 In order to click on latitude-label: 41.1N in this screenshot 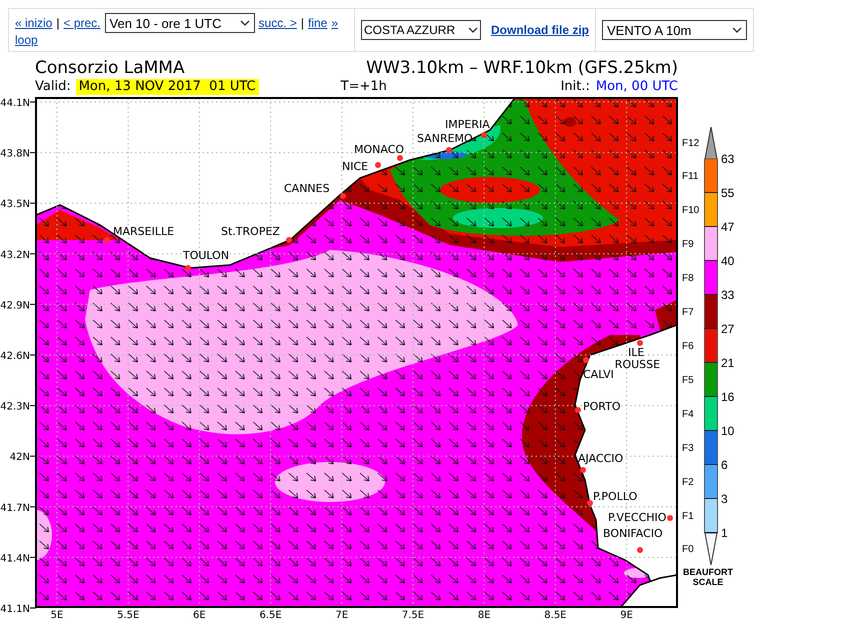, I will do `click(15, 609)`.